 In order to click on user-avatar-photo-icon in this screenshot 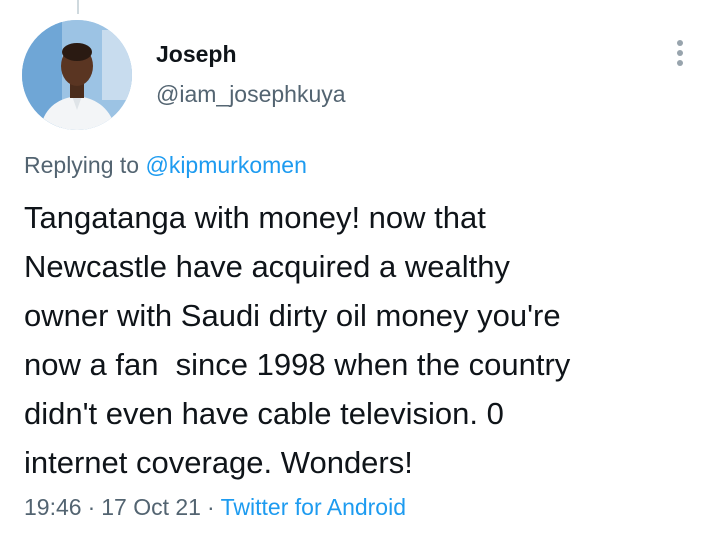, I will do `click(77, 75)`.